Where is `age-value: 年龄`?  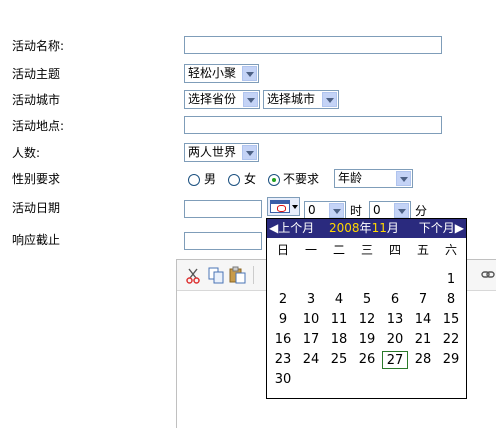 age-value: 年龄 is located at coordinates (350, 178).